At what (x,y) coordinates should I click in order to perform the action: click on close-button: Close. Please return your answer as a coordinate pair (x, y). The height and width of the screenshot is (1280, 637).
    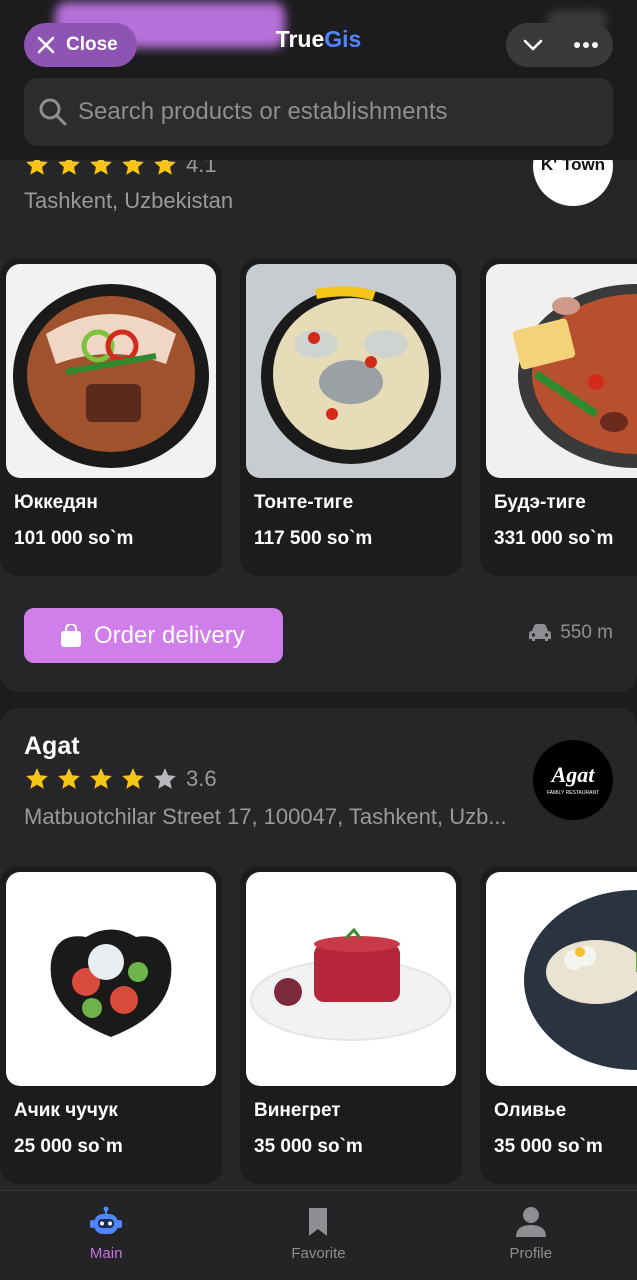
    Looking at the image, I should click on (80, 45).